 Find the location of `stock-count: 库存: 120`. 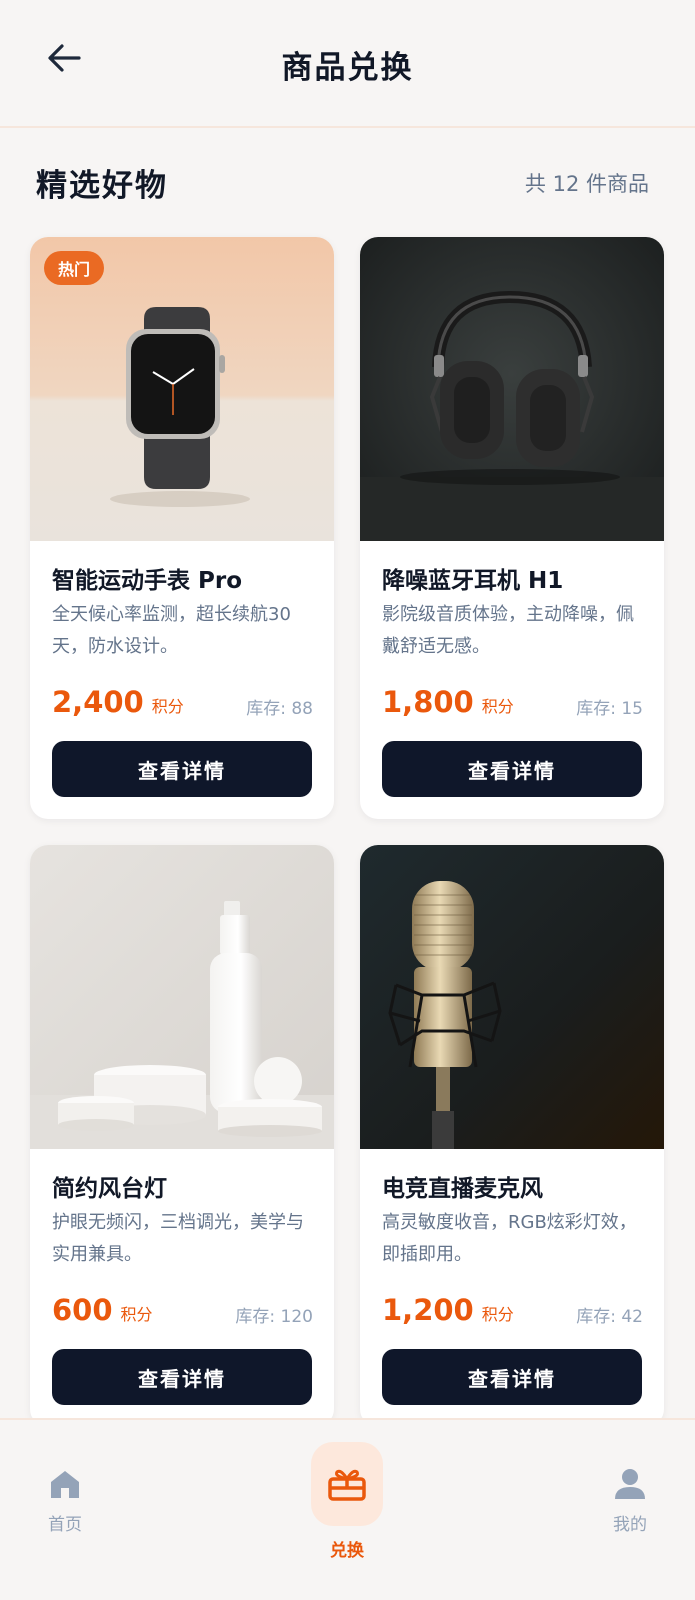

stock-count: 库存: 120 is located at coordinates (274, 1317).